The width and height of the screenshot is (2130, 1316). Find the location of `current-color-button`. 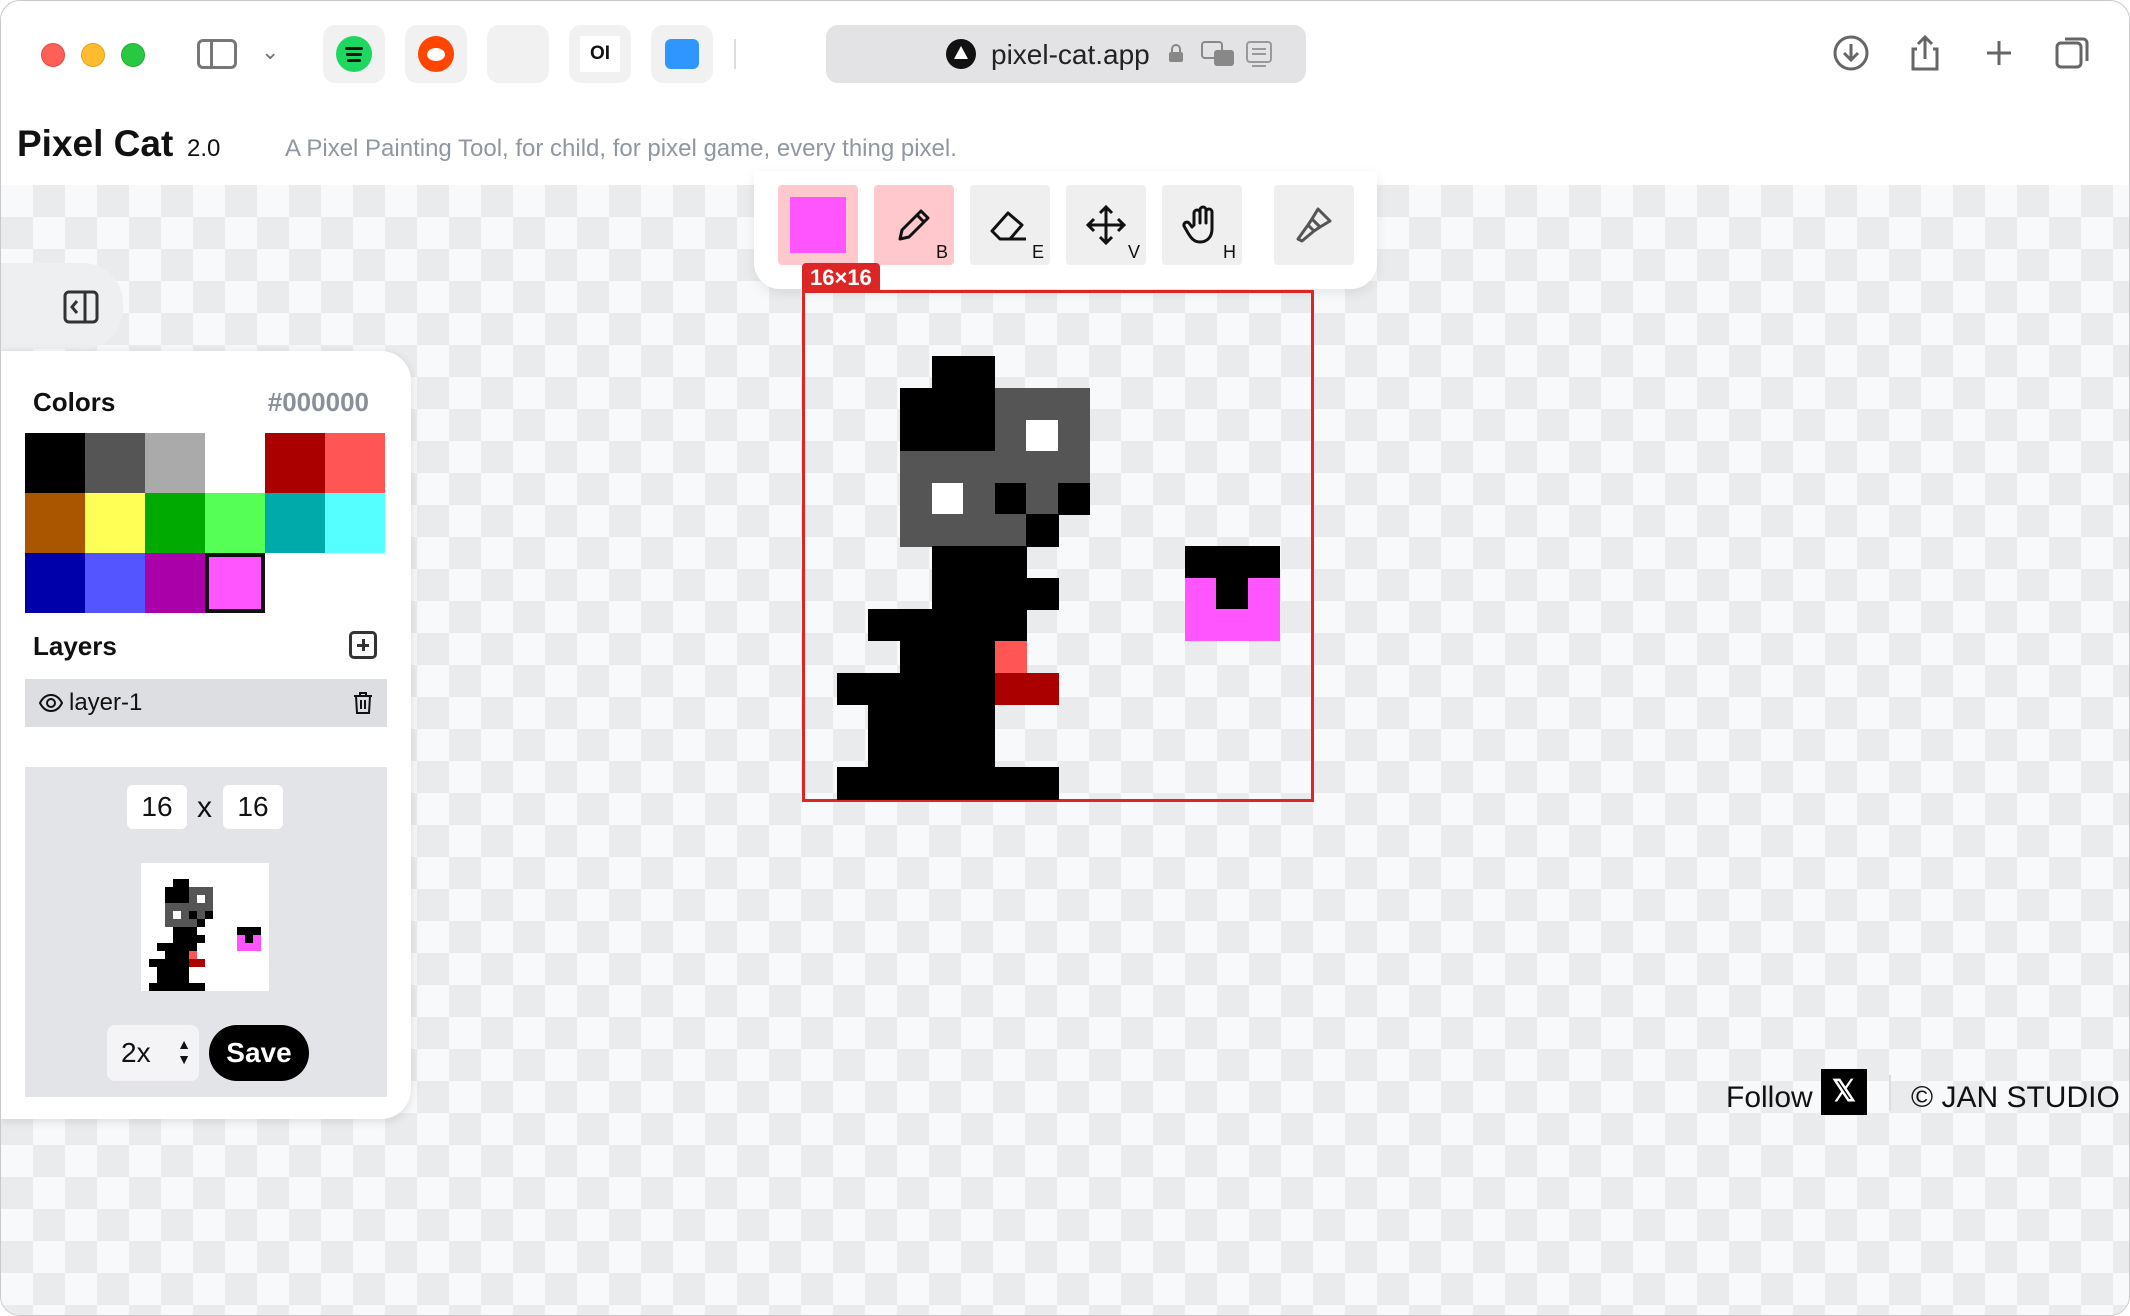

current-color-button is located at coordinates (818, 225).